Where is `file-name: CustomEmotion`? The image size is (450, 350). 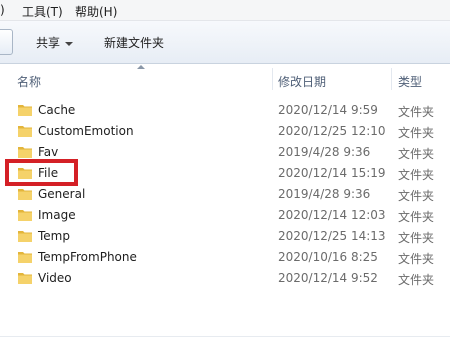
file-name: CustomEmotion is located at coordinates (86, 131).